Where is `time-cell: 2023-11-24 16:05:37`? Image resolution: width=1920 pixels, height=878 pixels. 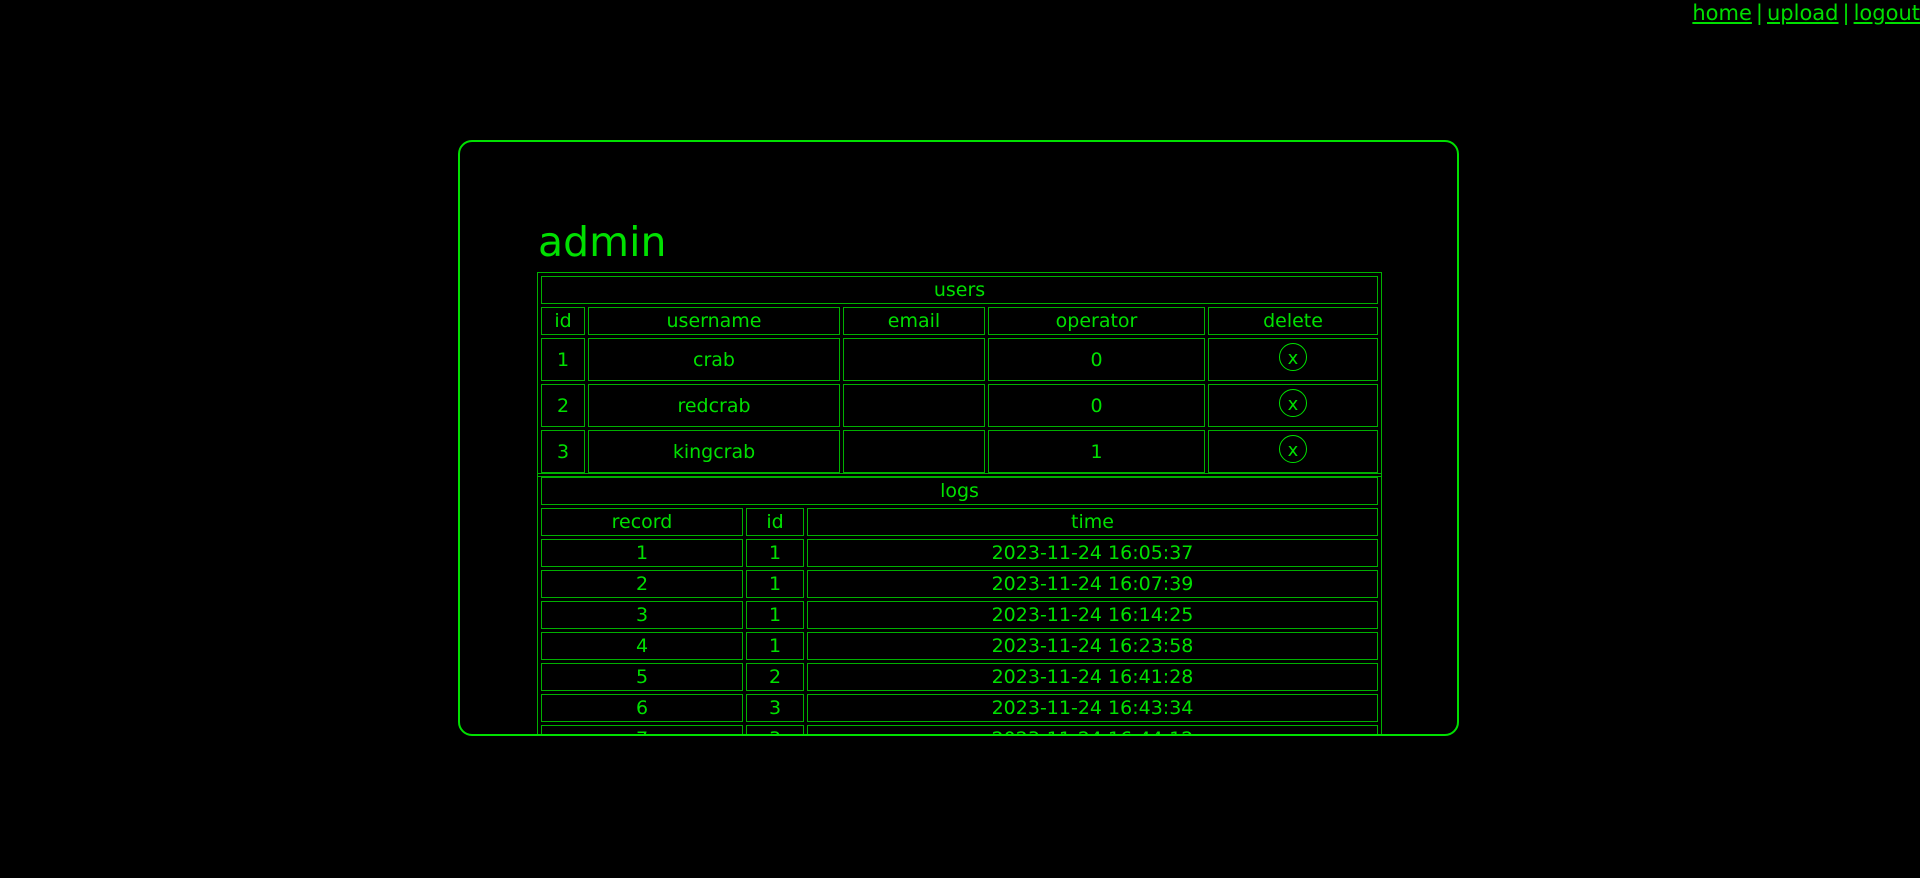
time-cell: 2023-11-24 16:05:37 is located at coordinates (1092, 553).